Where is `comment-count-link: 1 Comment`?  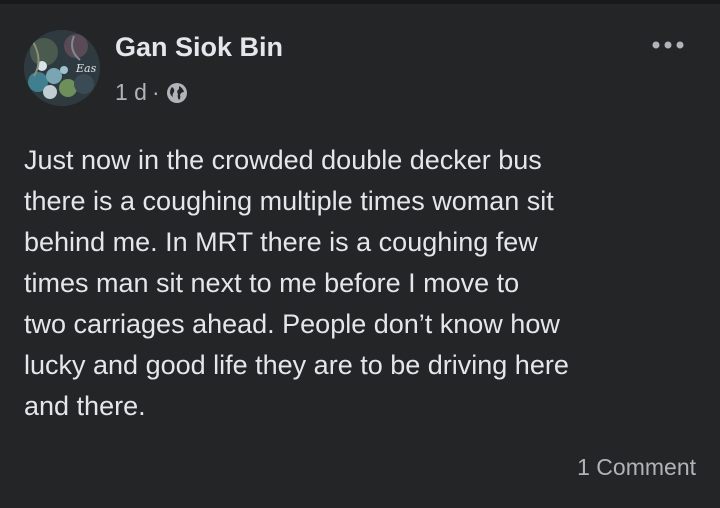 comment-count-link: 1 Comment is located at coordinates (636, 467).